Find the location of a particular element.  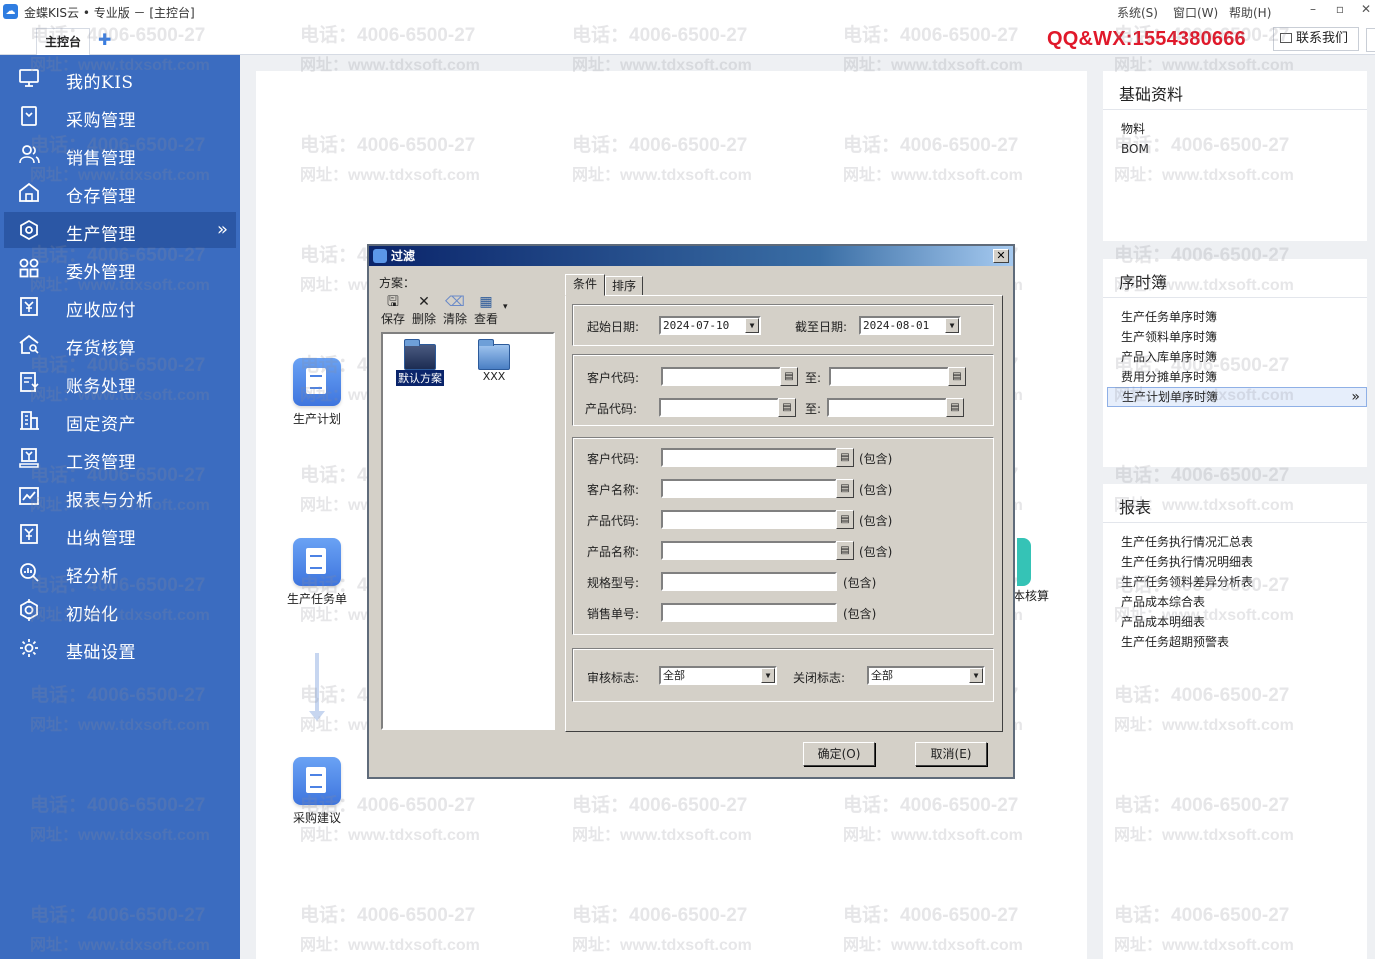

sidebar-item-7: 存货核算 is located at coordinates (120, 344).